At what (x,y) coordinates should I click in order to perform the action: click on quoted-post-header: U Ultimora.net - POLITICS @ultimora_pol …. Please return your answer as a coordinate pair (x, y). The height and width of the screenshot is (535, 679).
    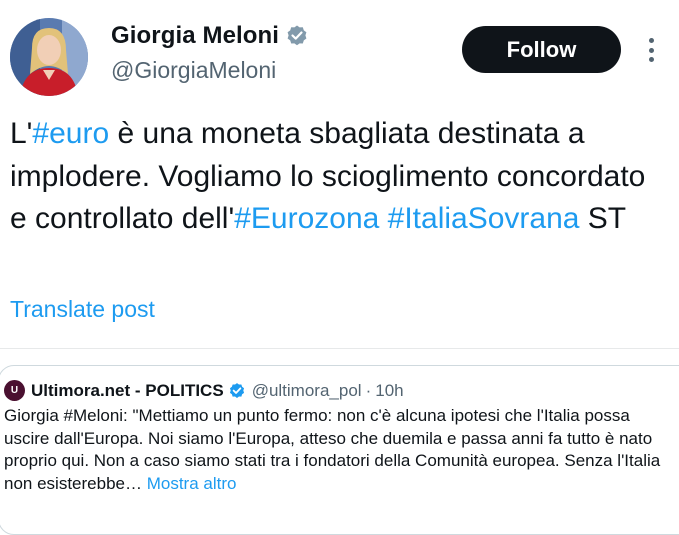
    Looking at the image, I should click on (204, 390).